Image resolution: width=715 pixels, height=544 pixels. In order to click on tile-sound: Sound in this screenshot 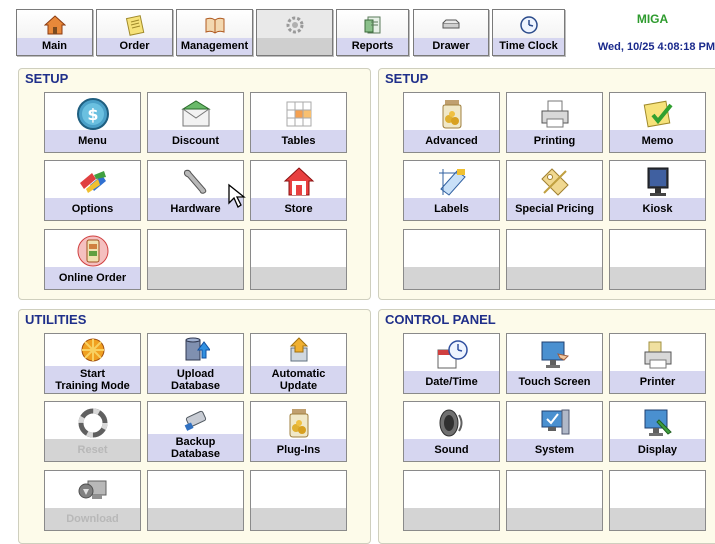, I will do `click(451, 431)`.